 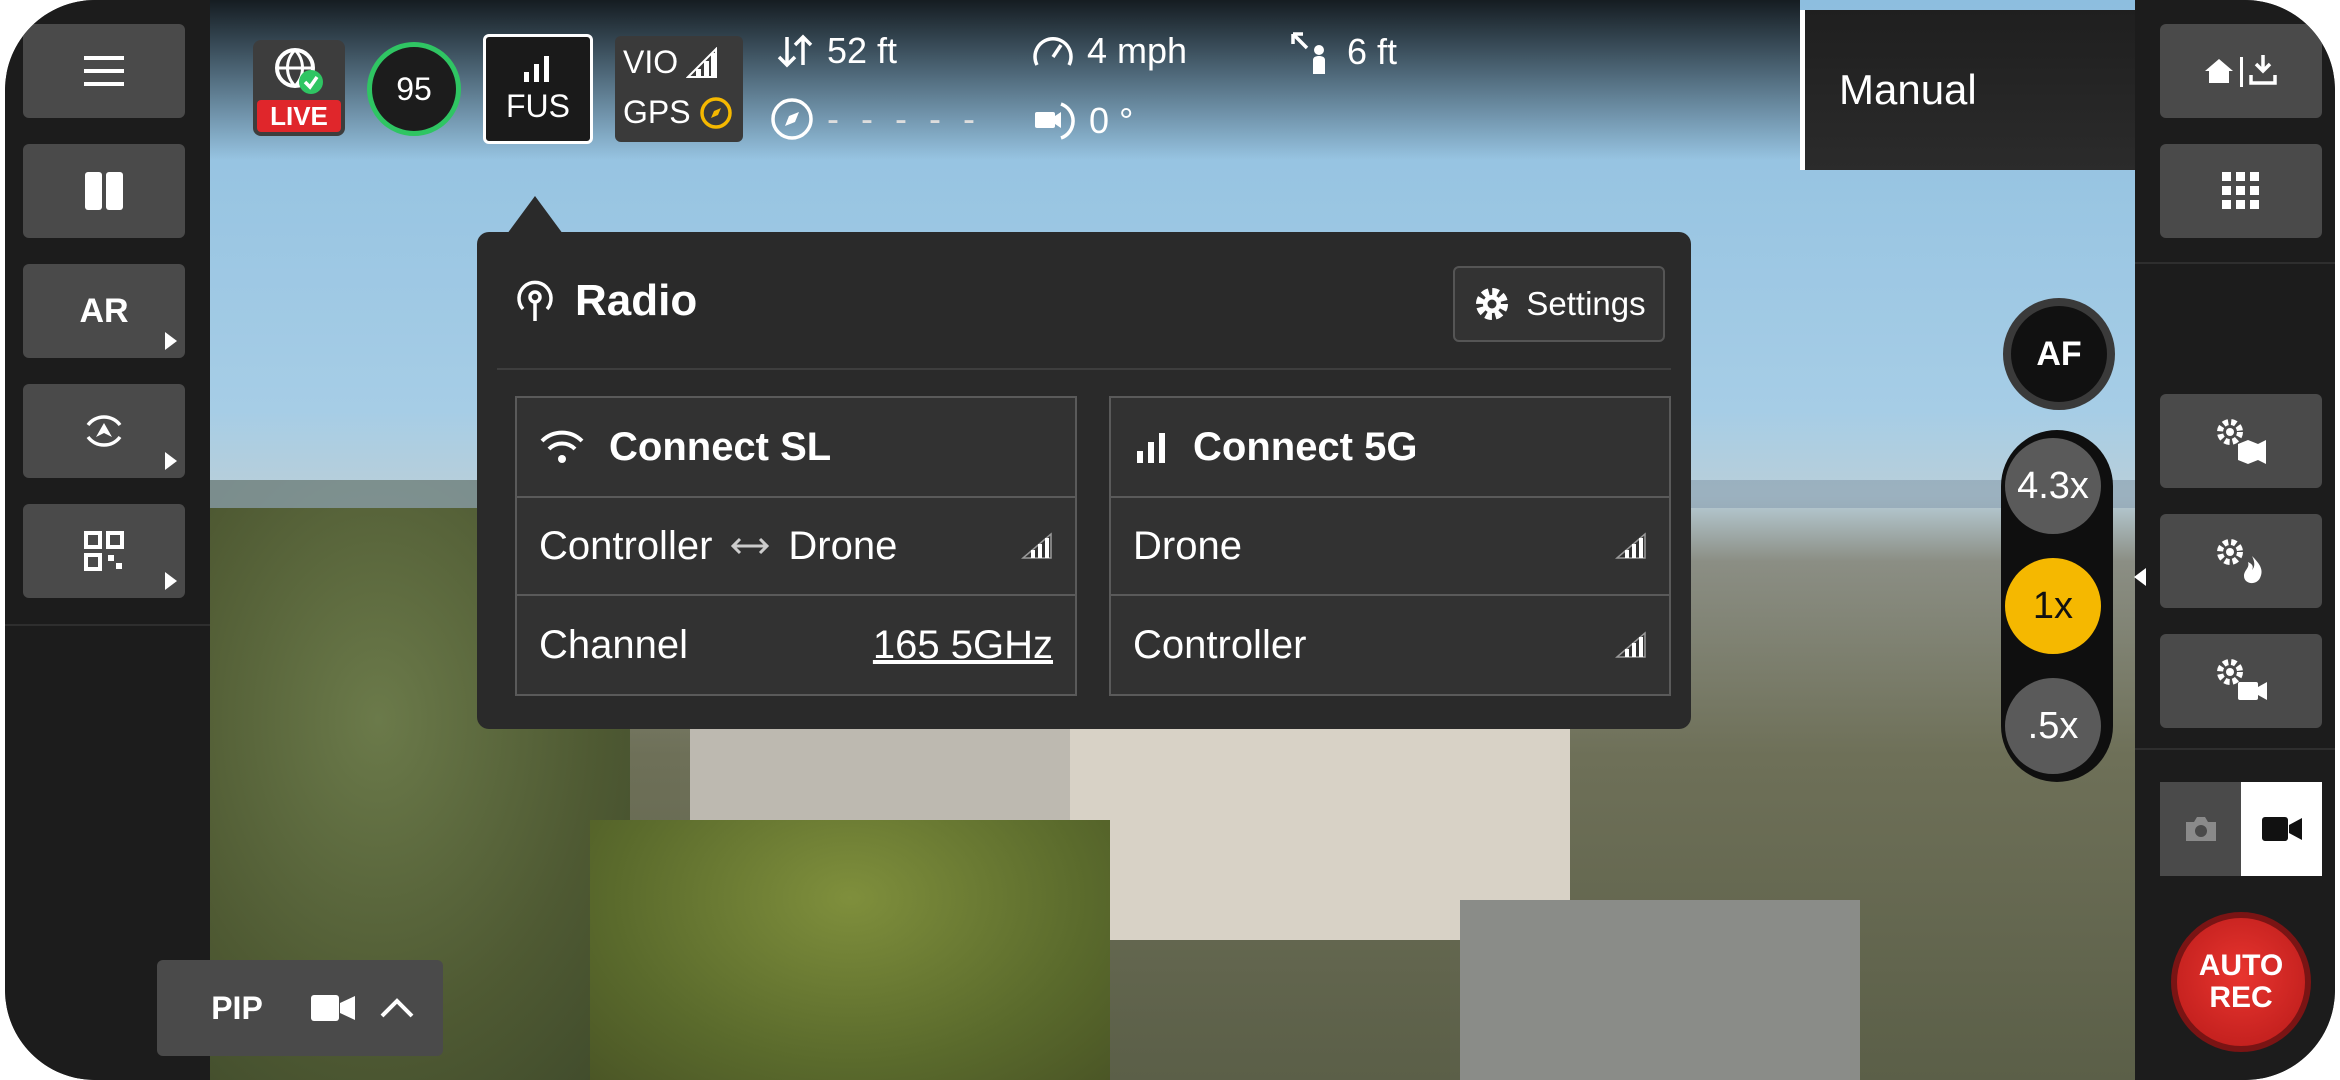 What do you see at coordinates (1137, 50) in the screenshot?
I see `speed-value: 4 mph` at bounding box center [1137, 50].